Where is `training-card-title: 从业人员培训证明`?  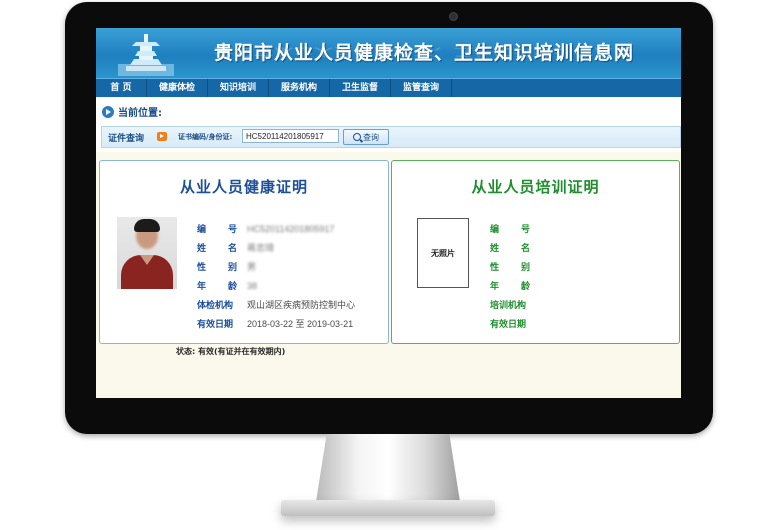
training-card-title: 从业人员培训证明 is located at coordinates (535, 187).